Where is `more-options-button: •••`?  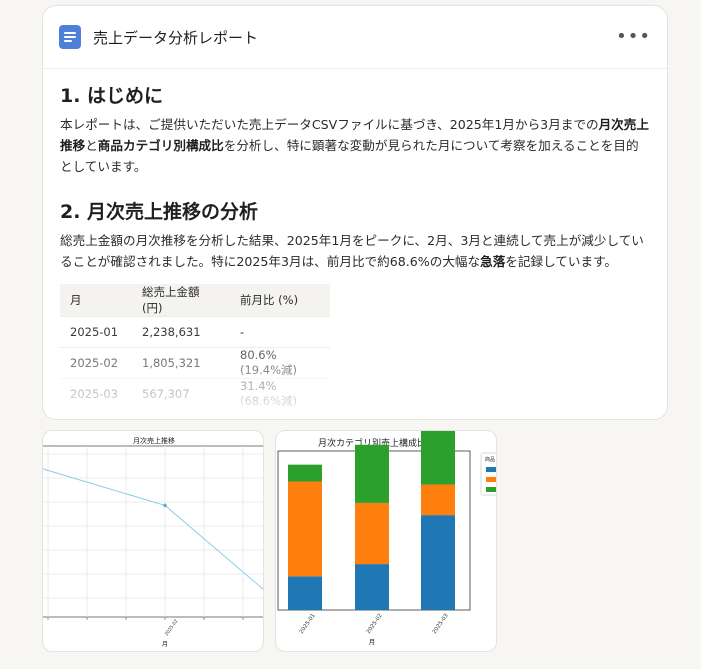
more-options-button: ••• is located at coordinates (633, 37).